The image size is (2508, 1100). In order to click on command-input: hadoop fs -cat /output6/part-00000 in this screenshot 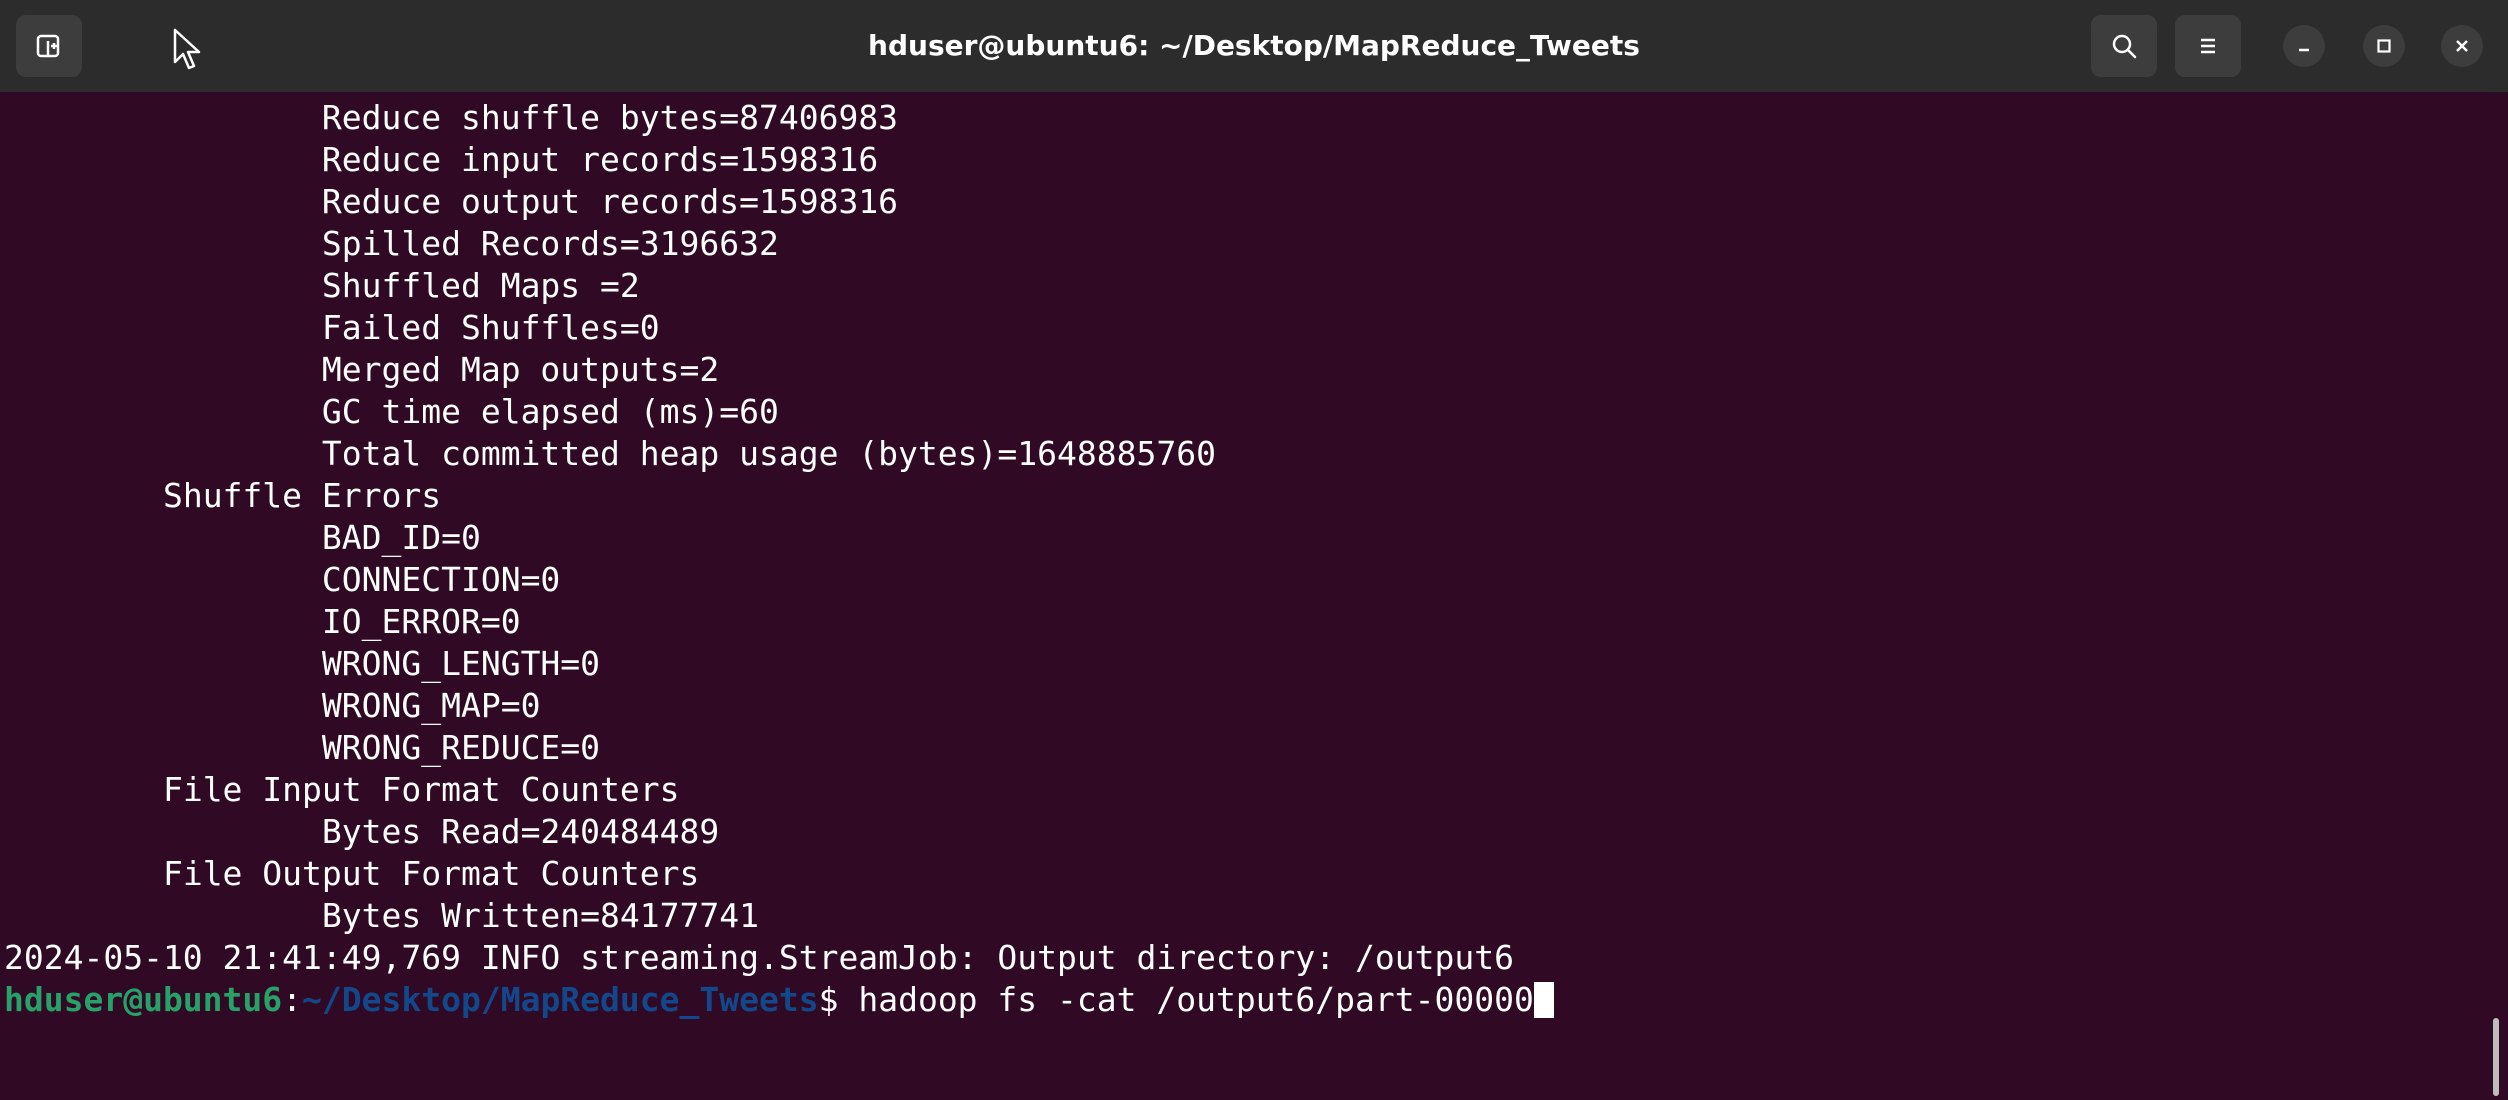, I will do `click(1196, 999)`.